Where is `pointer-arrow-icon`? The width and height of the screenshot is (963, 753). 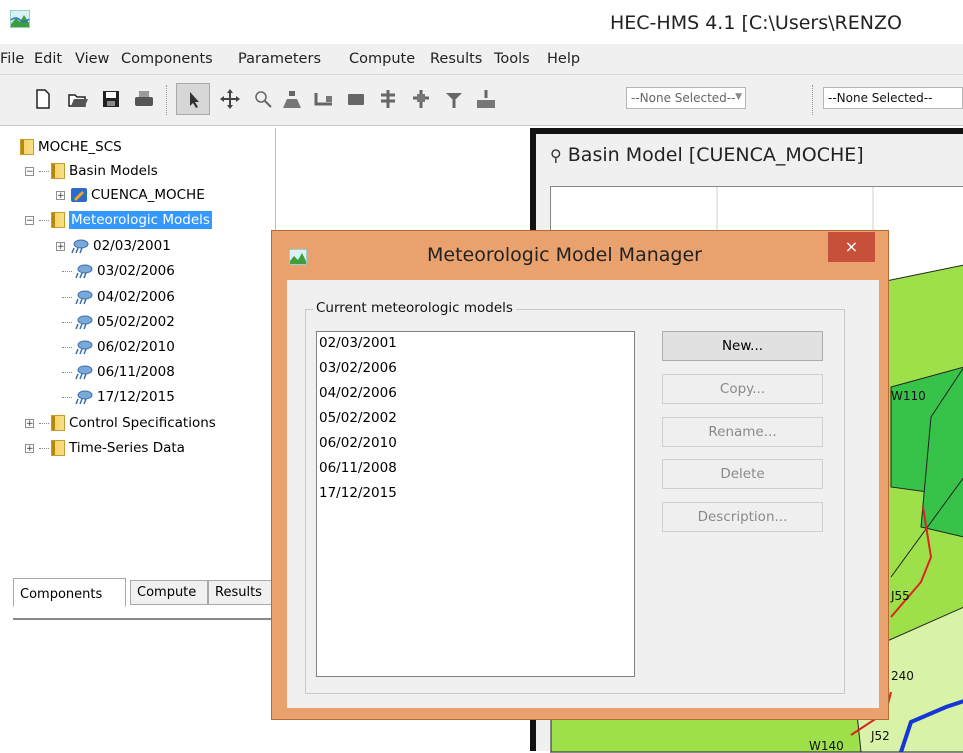 pointer-arrow-icon is located at coordinates (194, 100).